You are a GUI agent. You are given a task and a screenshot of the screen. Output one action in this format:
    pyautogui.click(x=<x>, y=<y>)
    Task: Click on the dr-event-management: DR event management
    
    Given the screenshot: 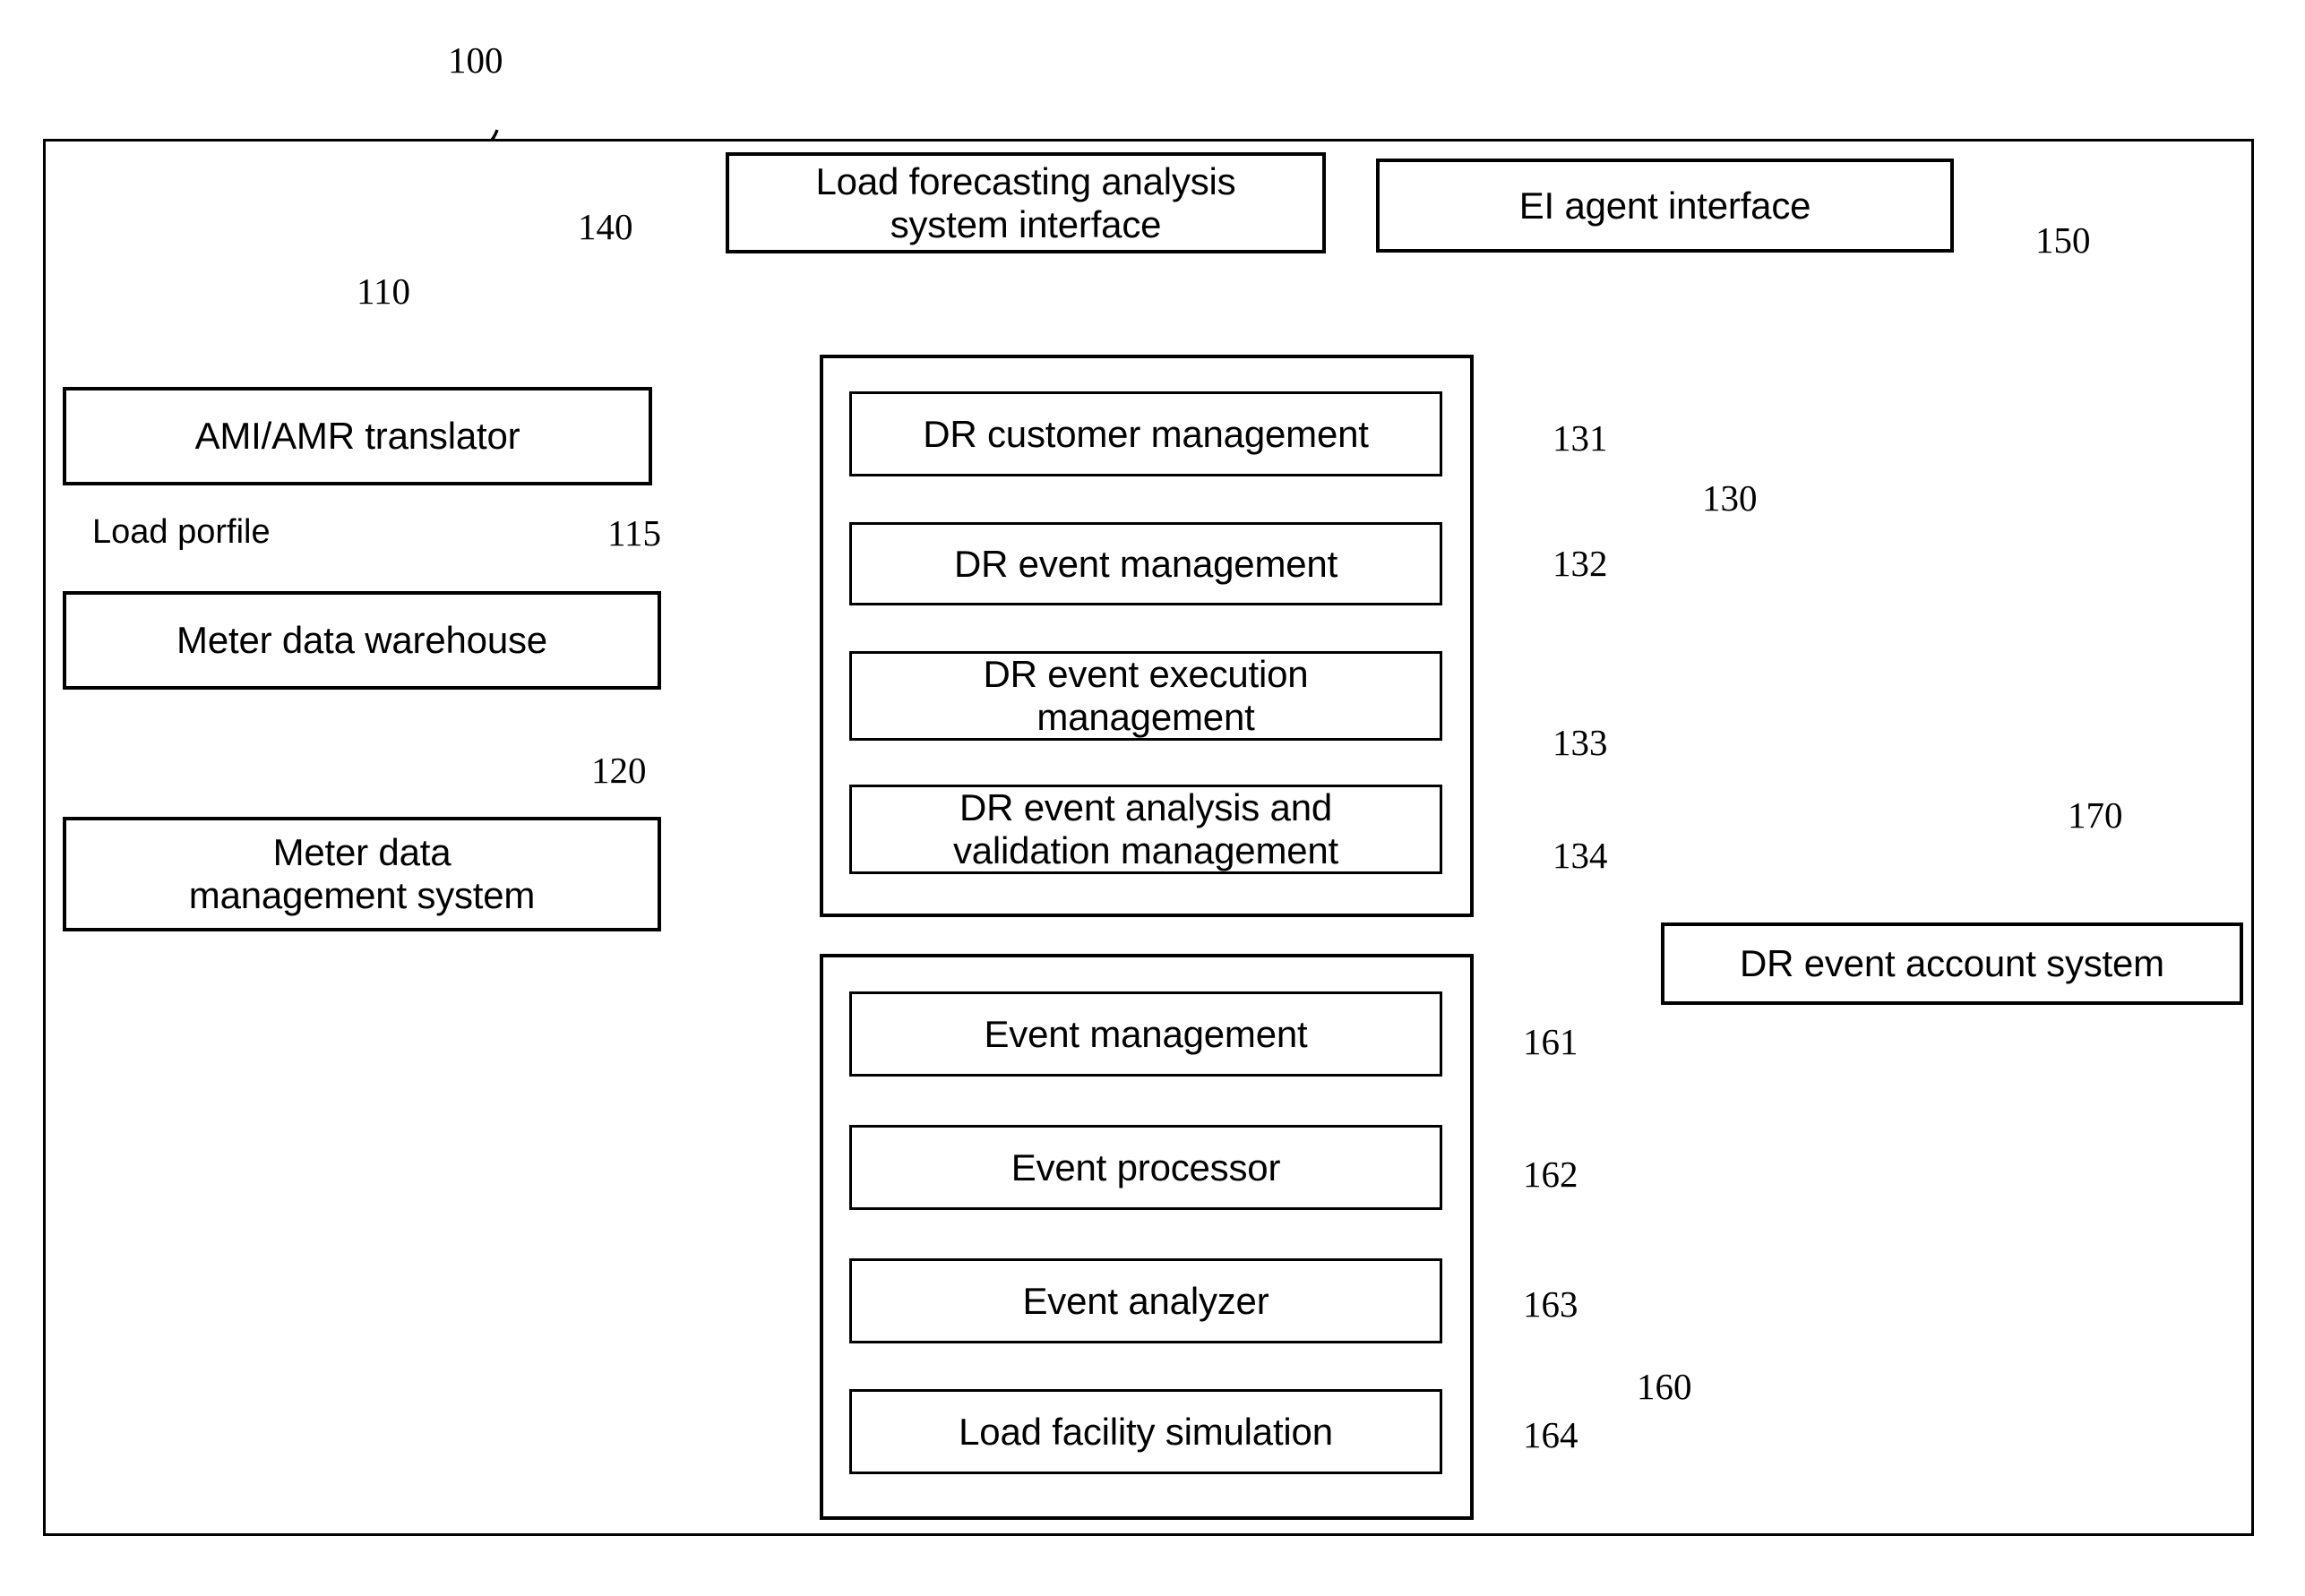 What is the action you would take?
    pyautogui.click(x=1145, y=563)
    